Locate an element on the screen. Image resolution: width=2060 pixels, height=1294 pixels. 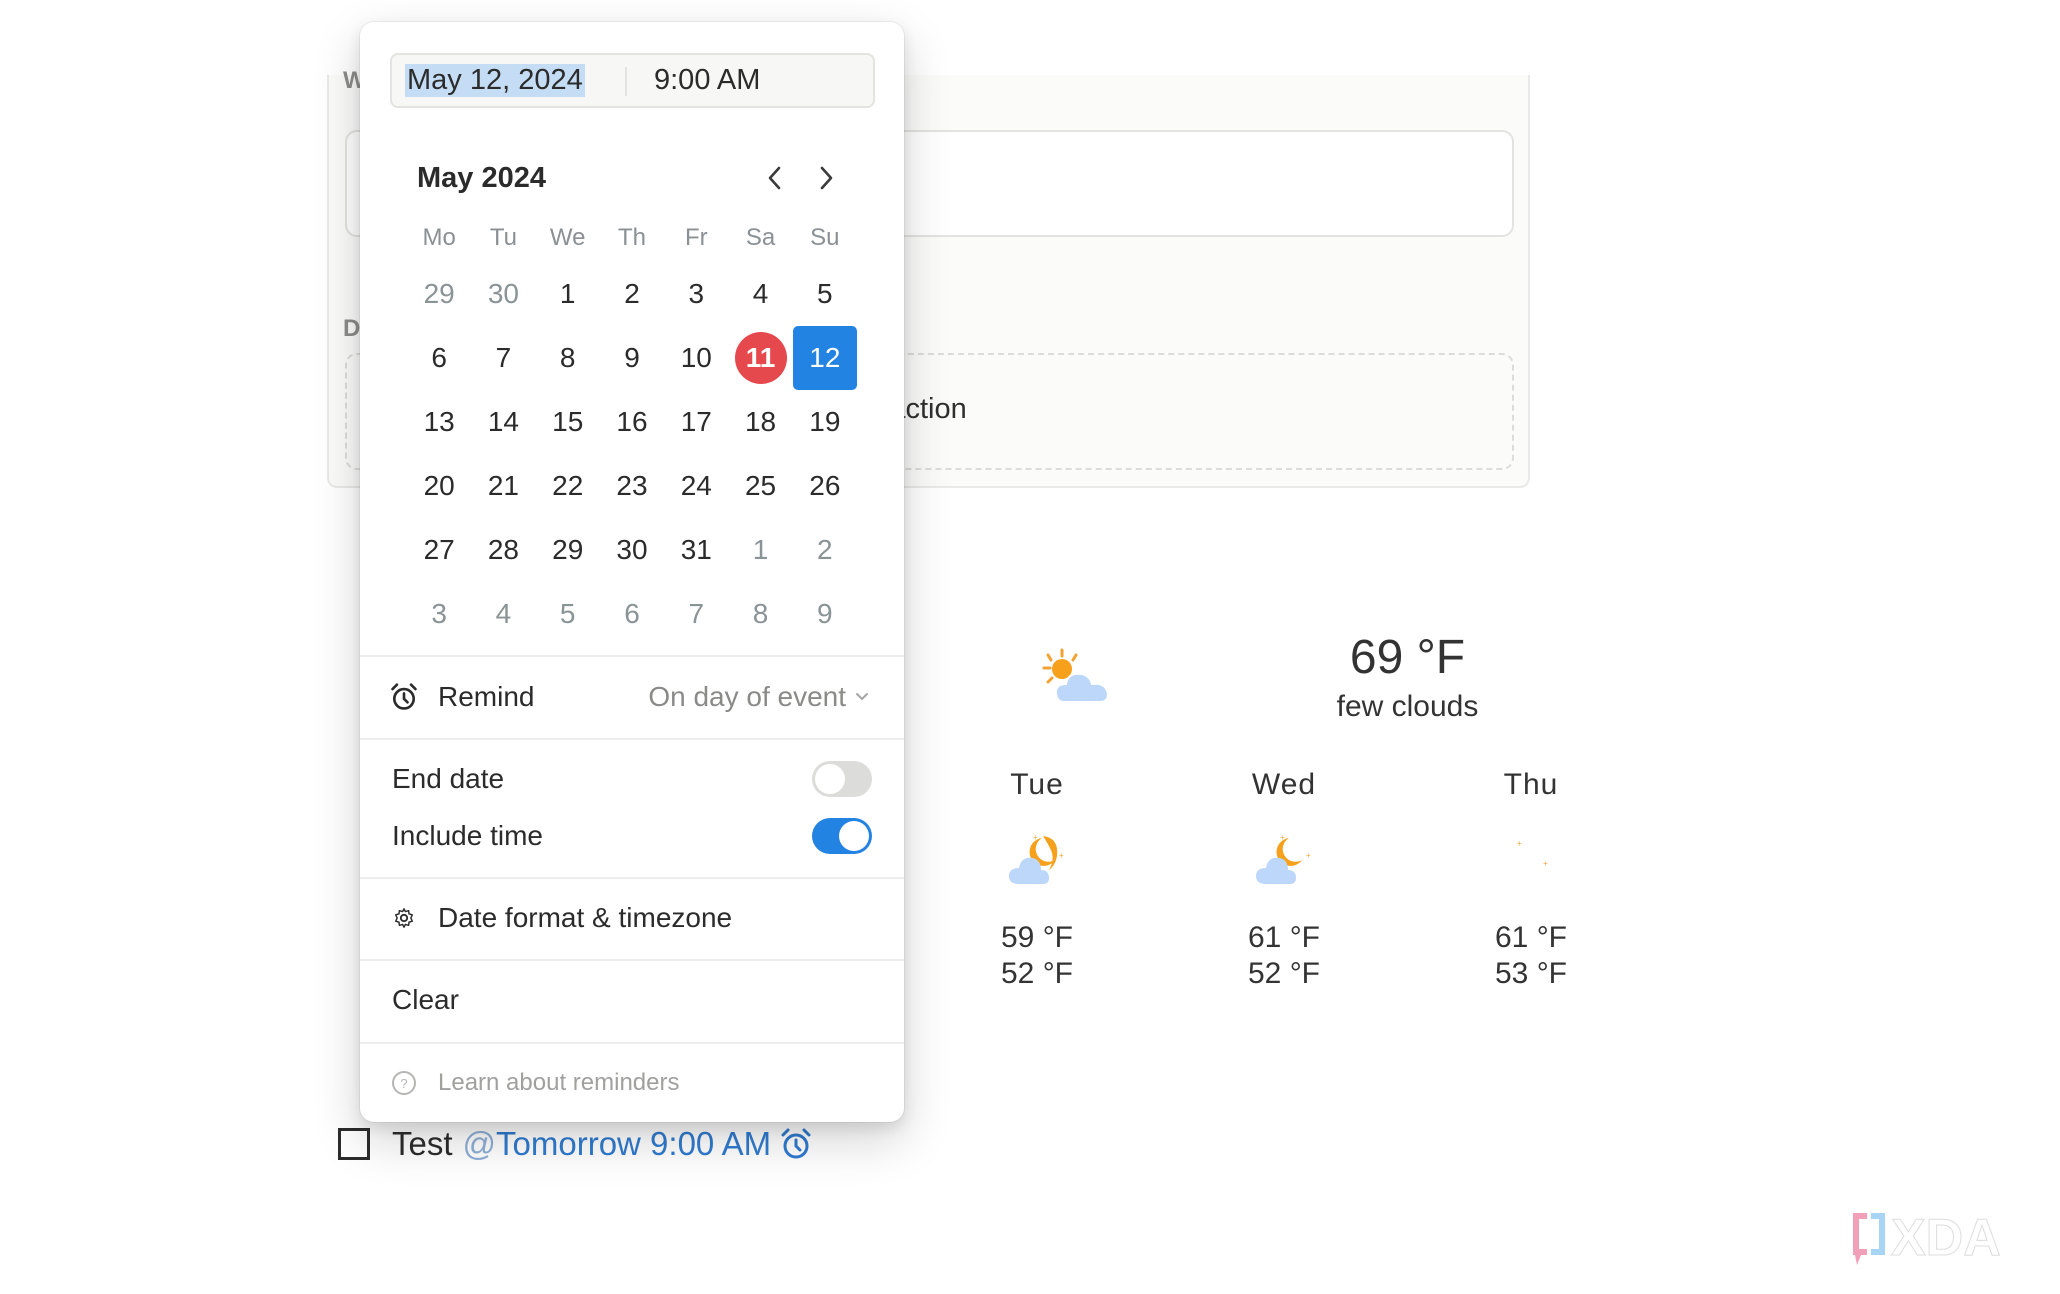
learn-about-reminders-link: ? Learn about reminders is located at coordinates (632, 1083).